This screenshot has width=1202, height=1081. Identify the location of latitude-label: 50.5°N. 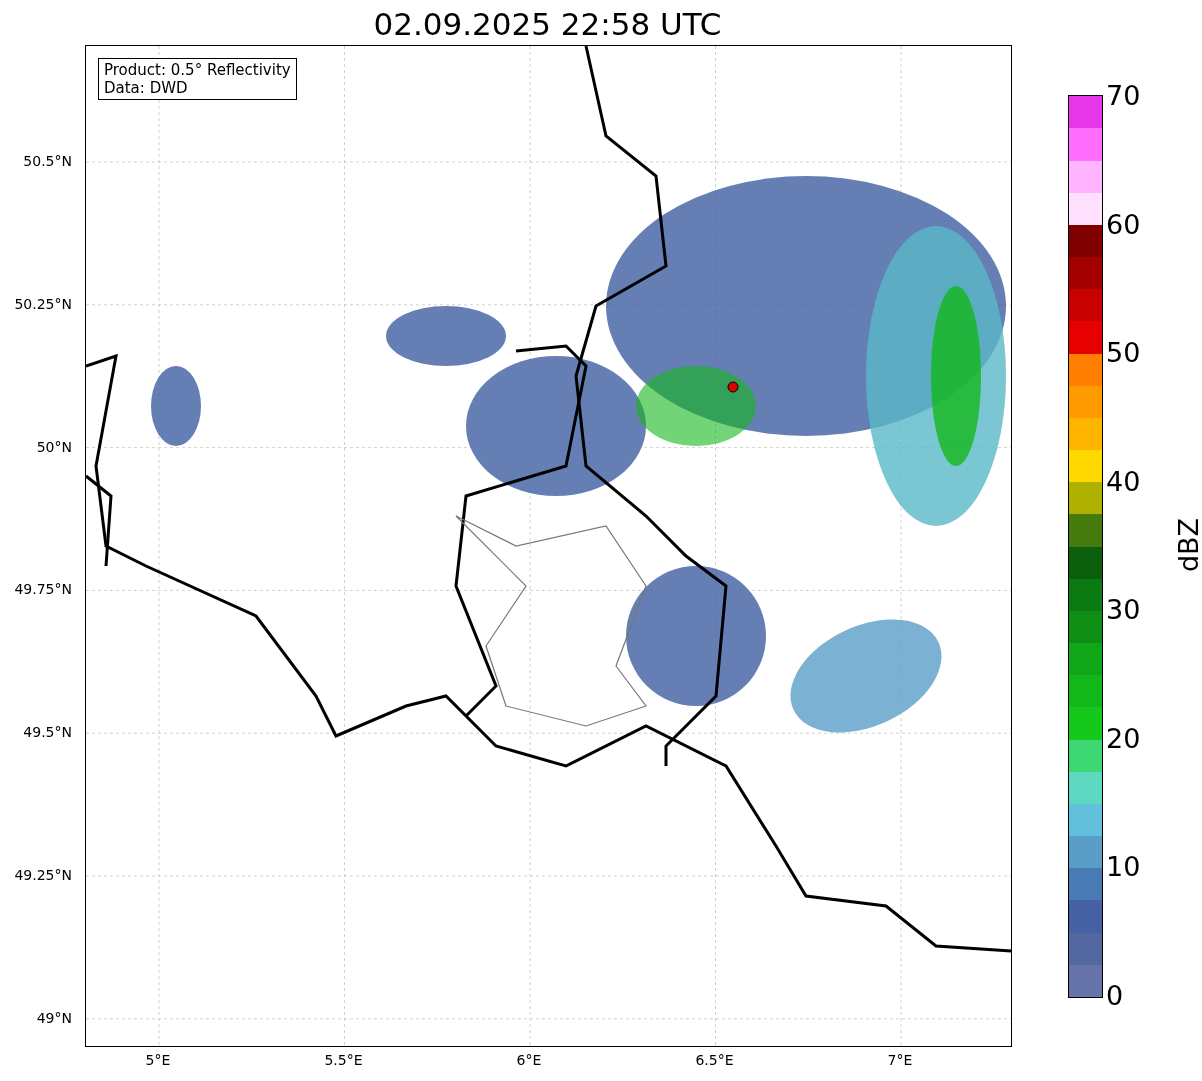
(47, 161).